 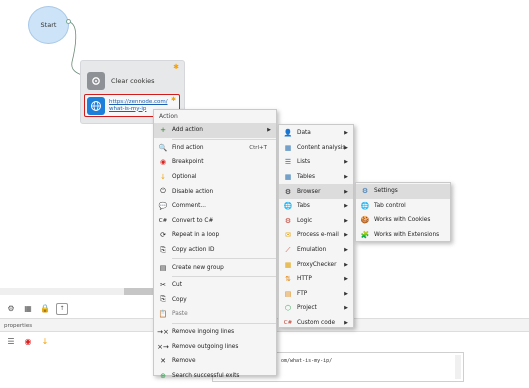 What do you see at coordinates (196, 235) in the screenshot?
I see `menu-item-label: Repeat in a loop` at bounding box center [196, 235].